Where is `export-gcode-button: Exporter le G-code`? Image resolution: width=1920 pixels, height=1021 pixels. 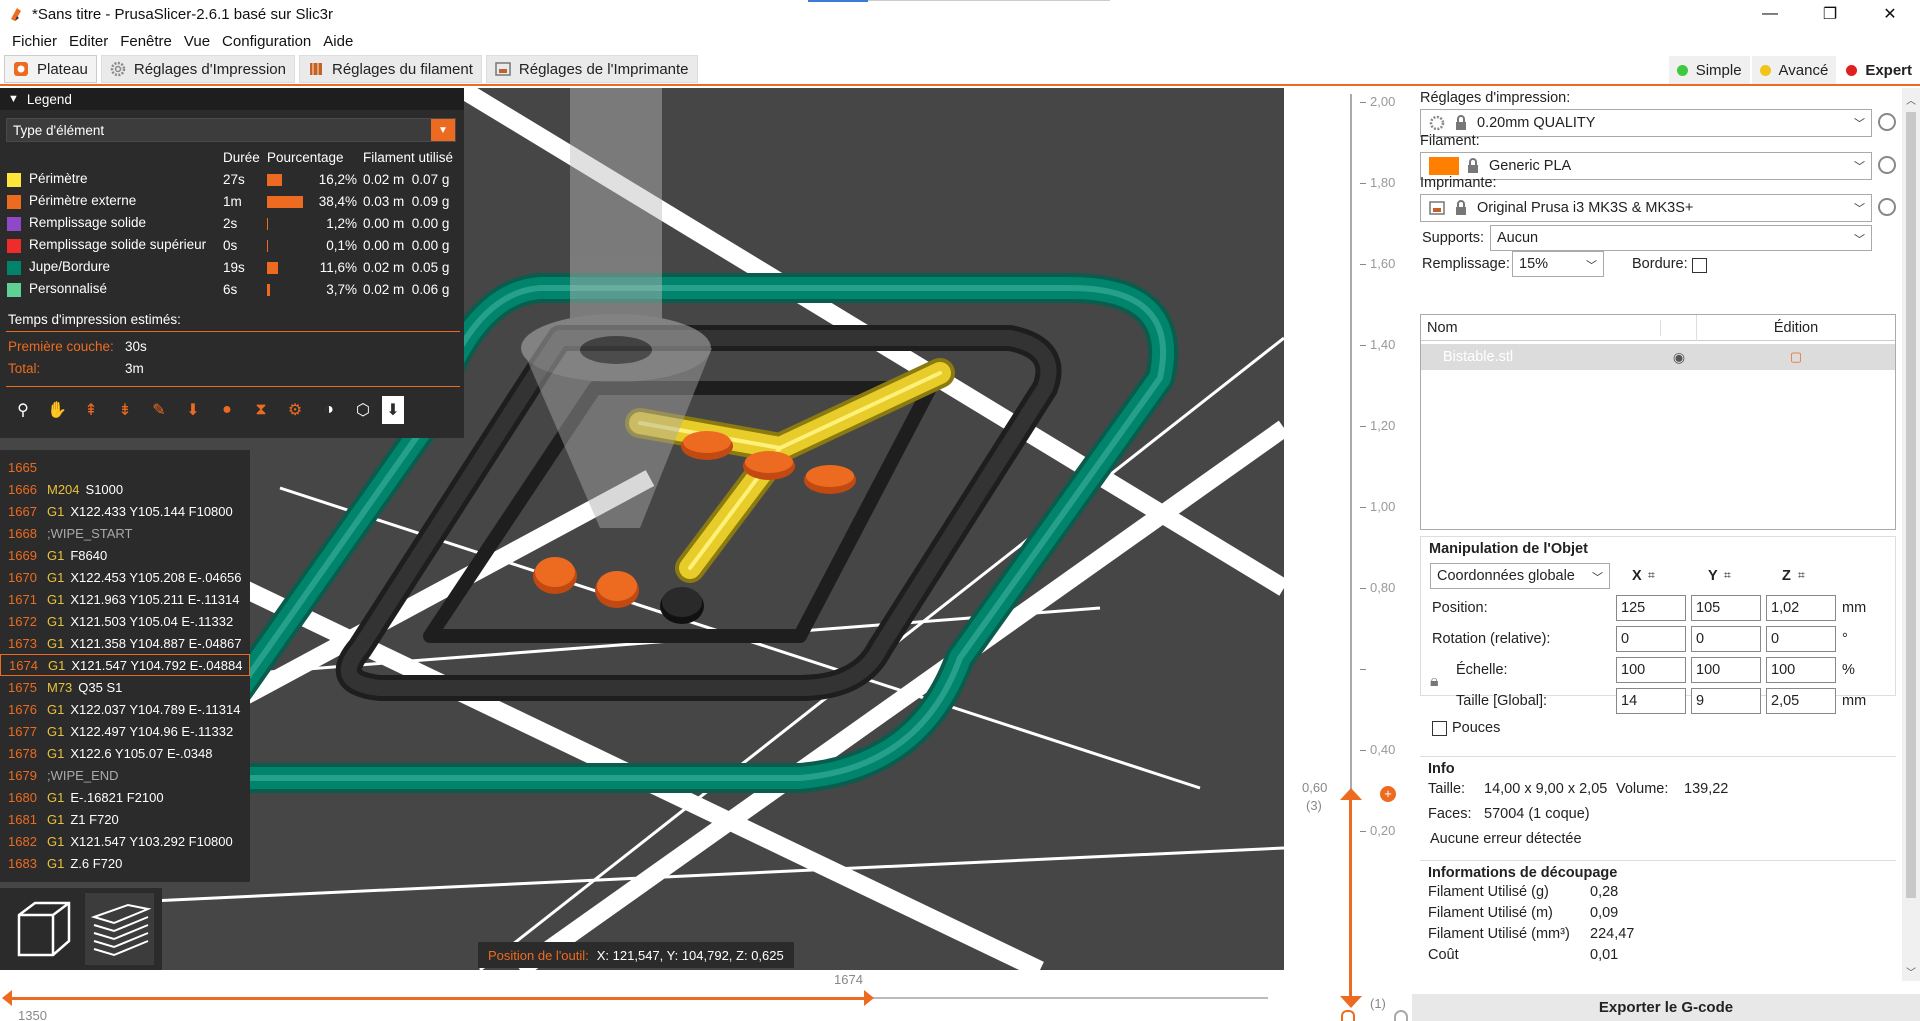
export-gcode-button: Exporter le G-code is located at coordinates (1666, 1007).